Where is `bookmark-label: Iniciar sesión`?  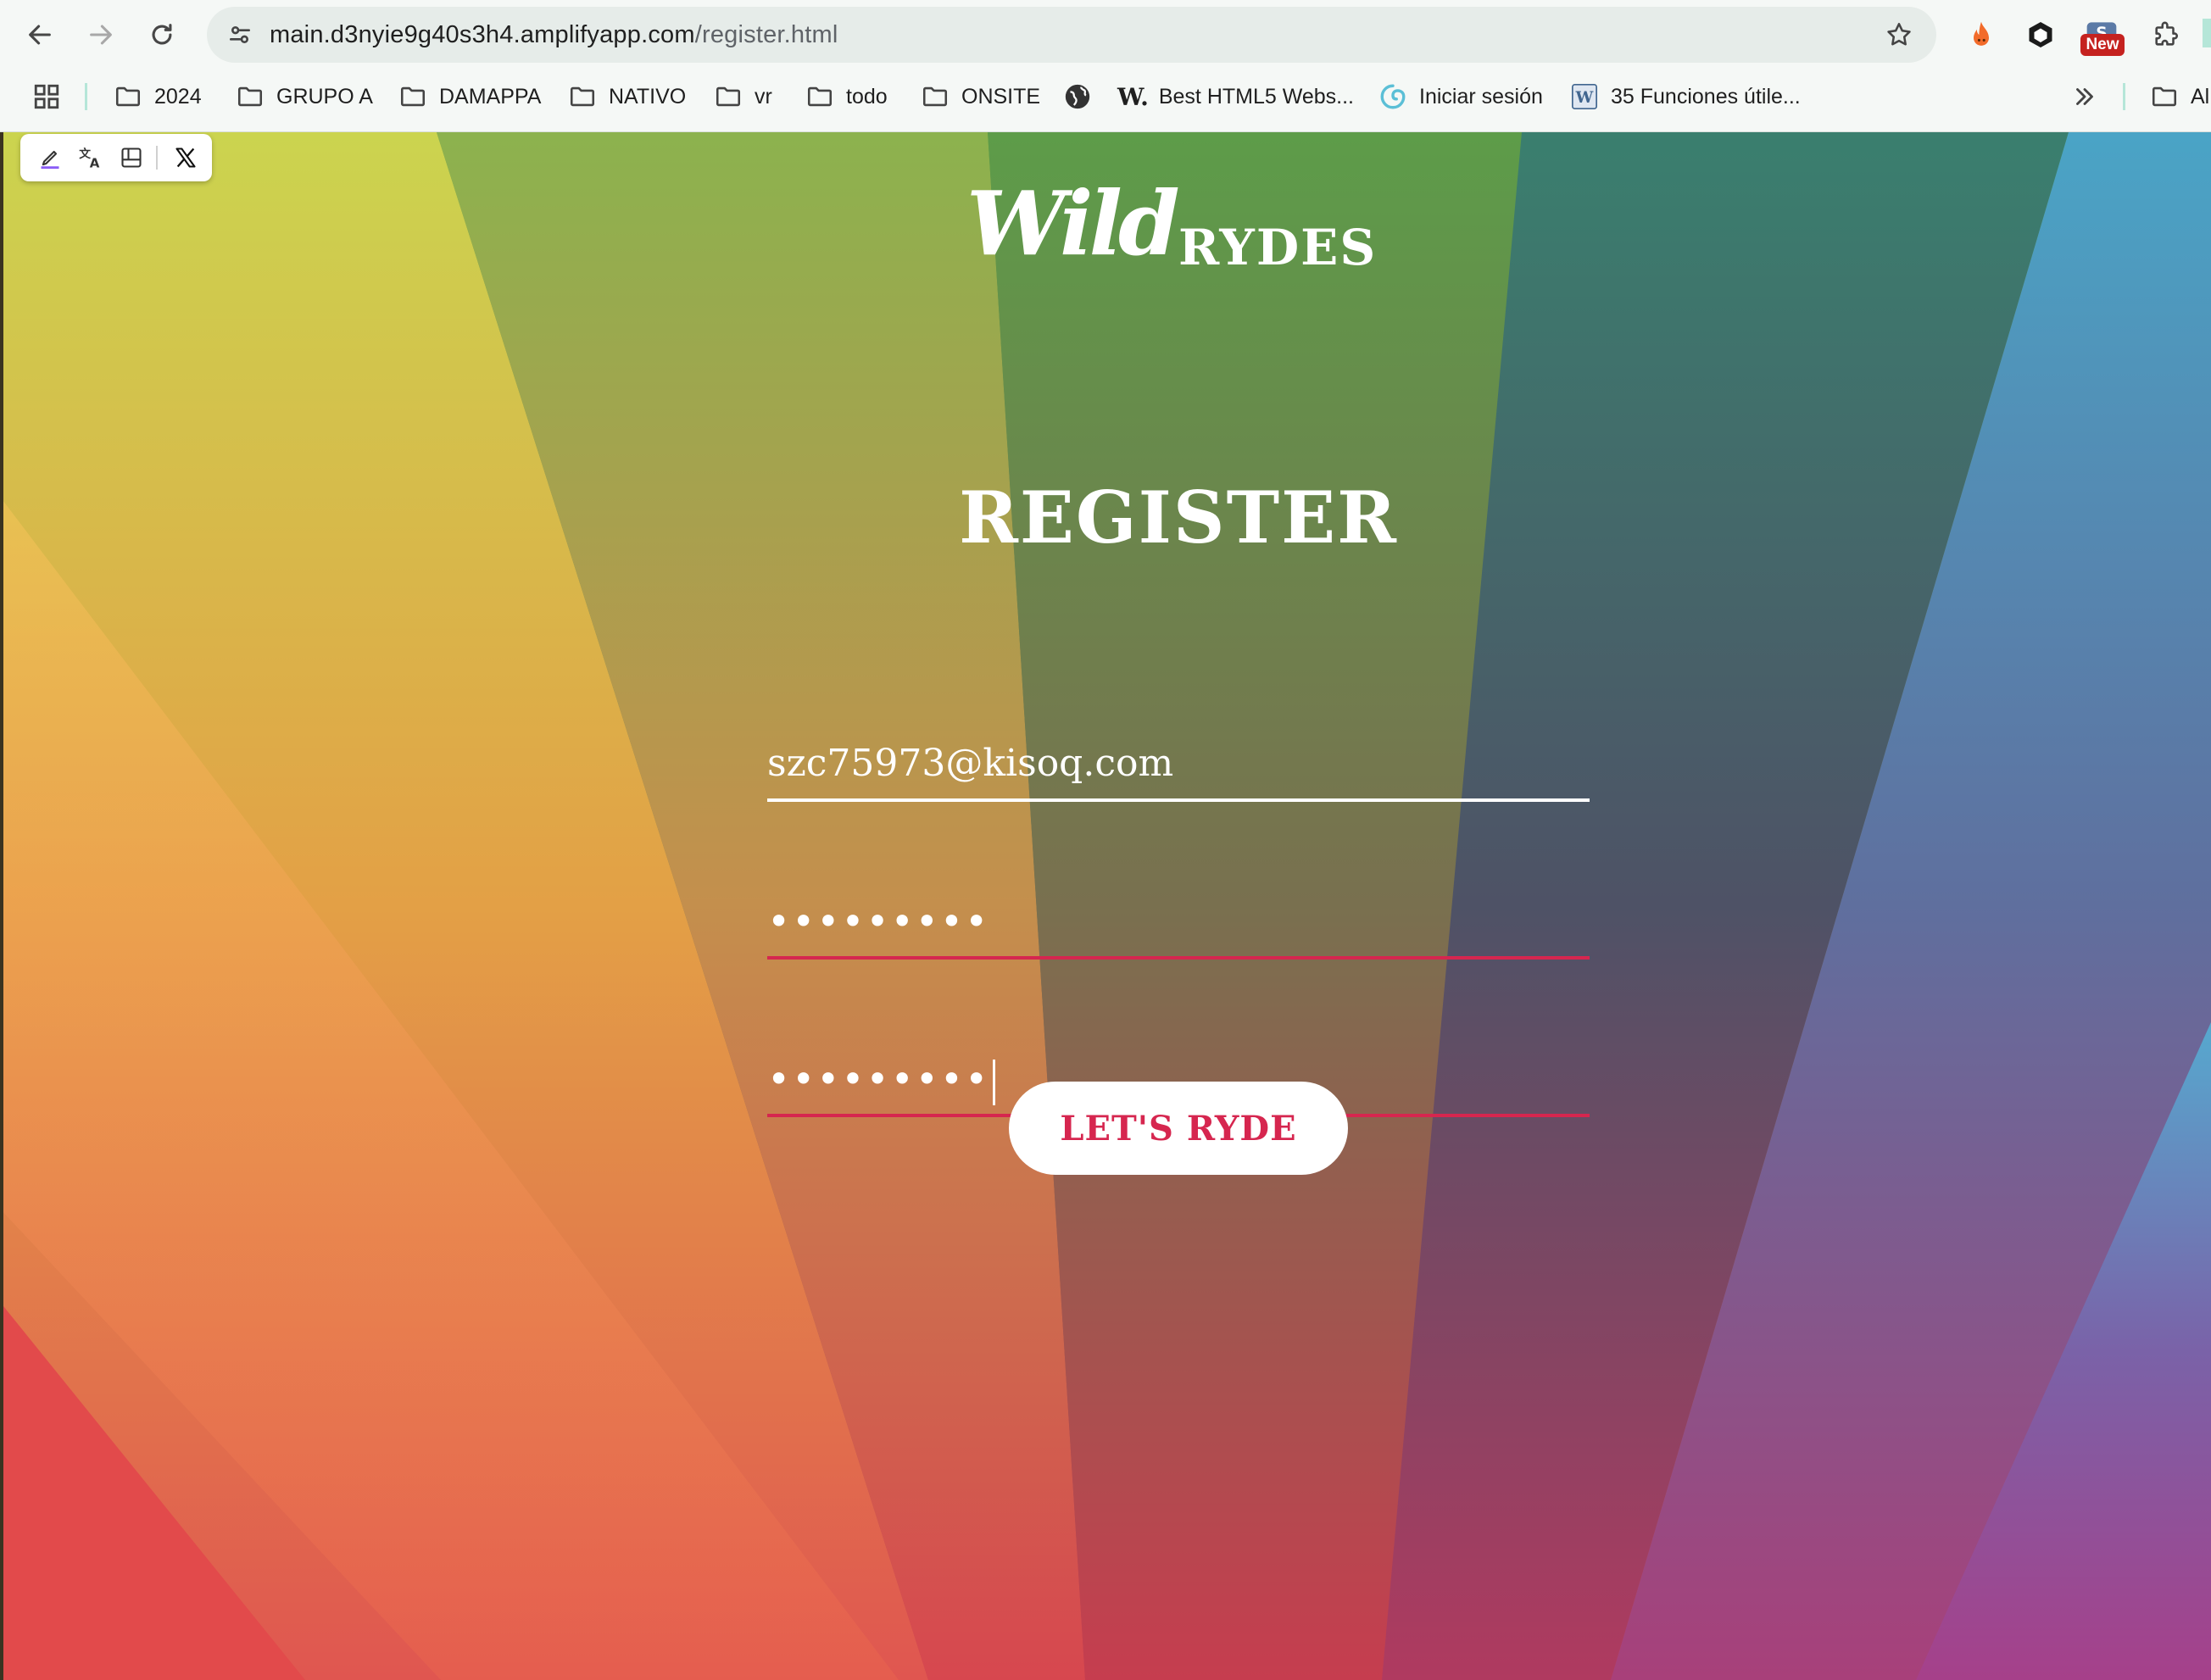 bookmark-label: Iniciar sesión is located at coordinates (1481, 96).